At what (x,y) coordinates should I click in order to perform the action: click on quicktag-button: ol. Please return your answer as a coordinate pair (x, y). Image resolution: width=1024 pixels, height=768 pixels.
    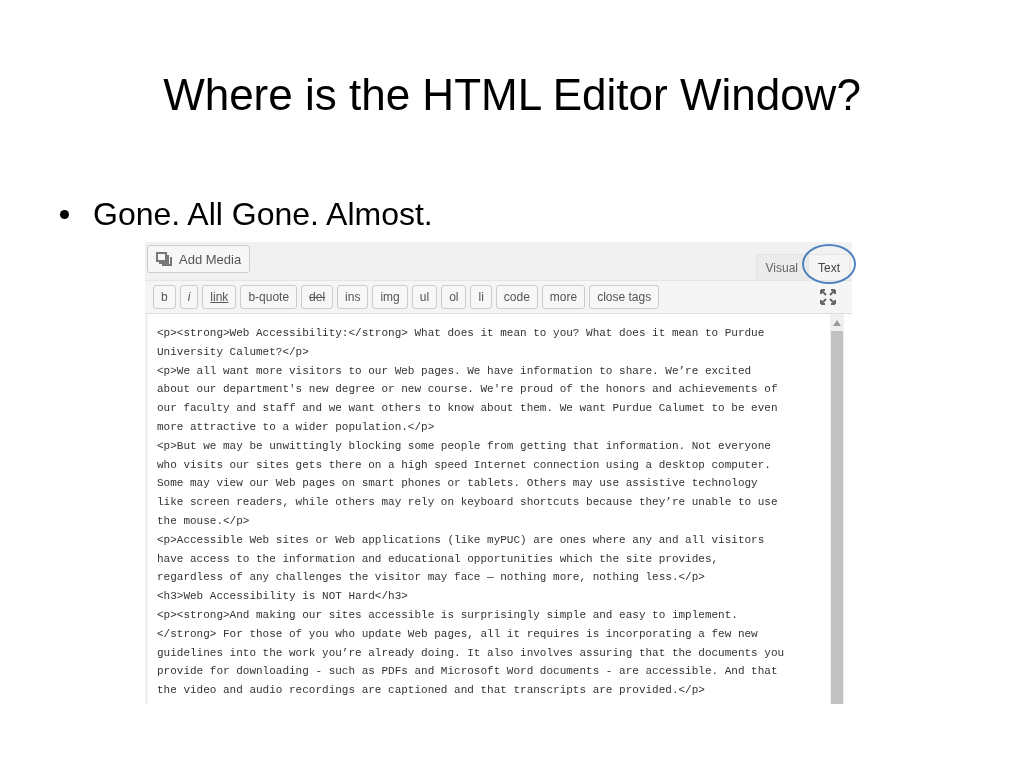
    Looking at the image, I should click on (454, 297).